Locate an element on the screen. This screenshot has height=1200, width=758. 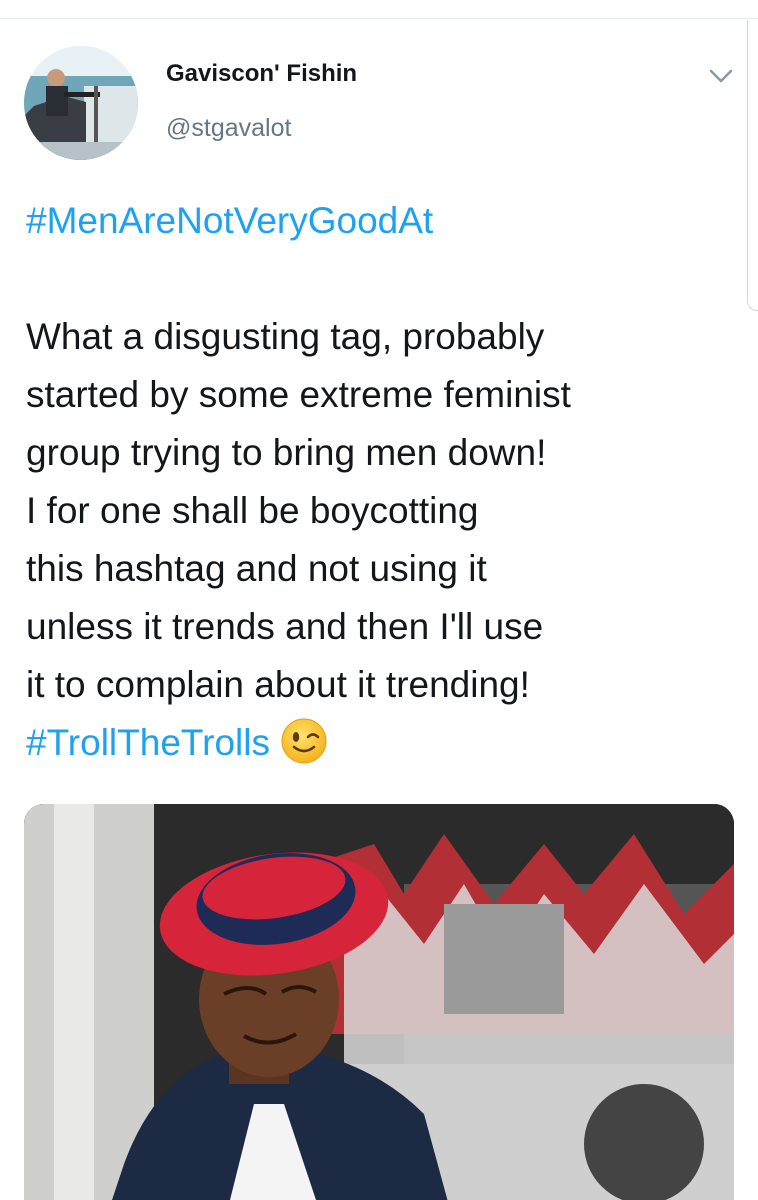
tweet-text-line-last: #TrollTheTrolls is located at coordinates (382, 743).